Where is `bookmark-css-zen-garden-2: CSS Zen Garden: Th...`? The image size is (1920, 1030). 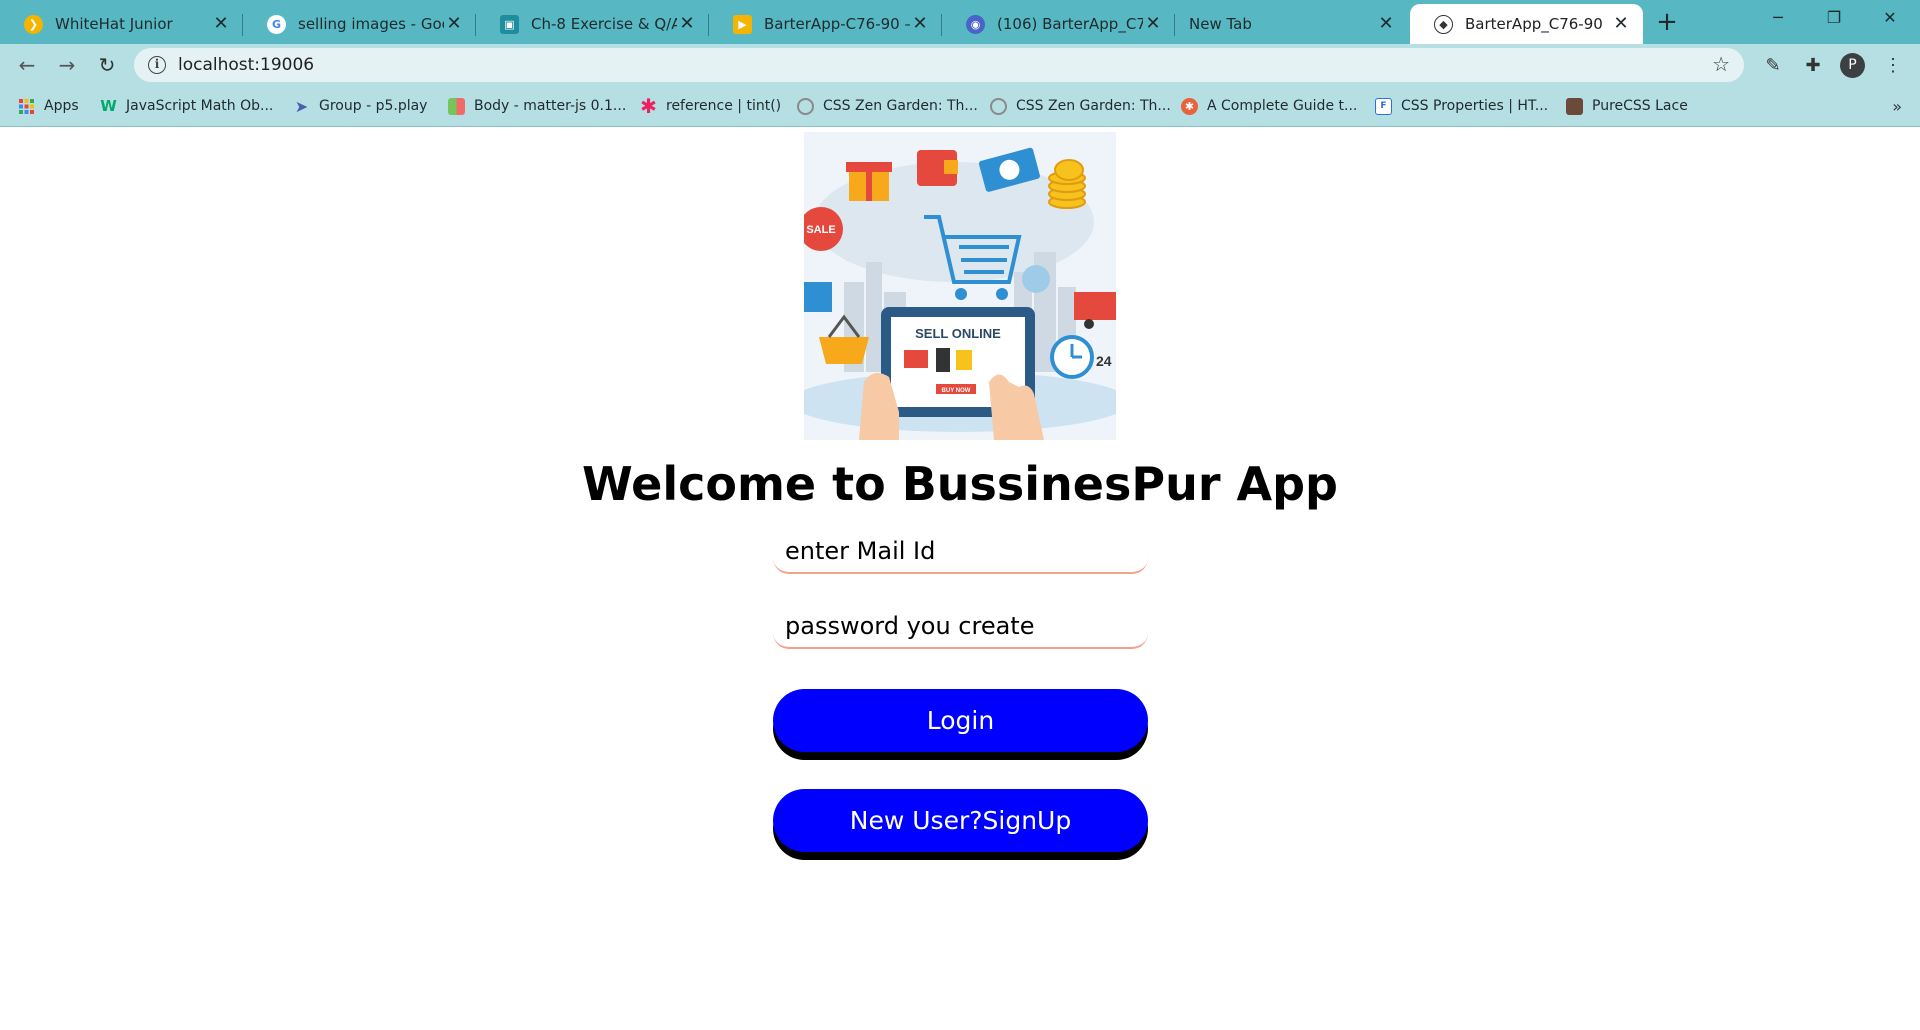 bookmark-css-zen-garden-2: CSS Zen Garden: Th... is located at coordinates (1080, 106).